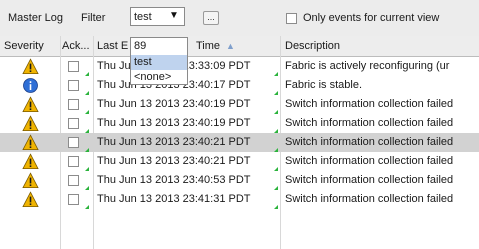 The height and width of the screenshot is (249, 479). I want to click on filter-combobox-value: test, so click(143, 17).